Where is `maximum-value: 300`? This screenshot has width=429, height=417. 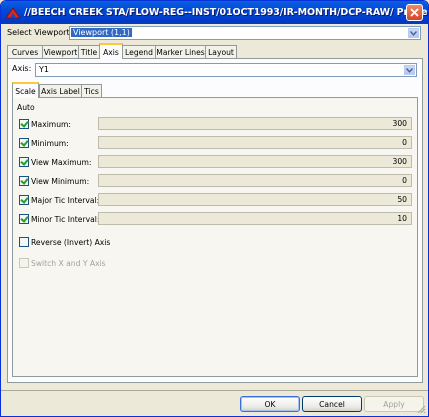
maximum-value: 300 is located at coordinates (400, 123).